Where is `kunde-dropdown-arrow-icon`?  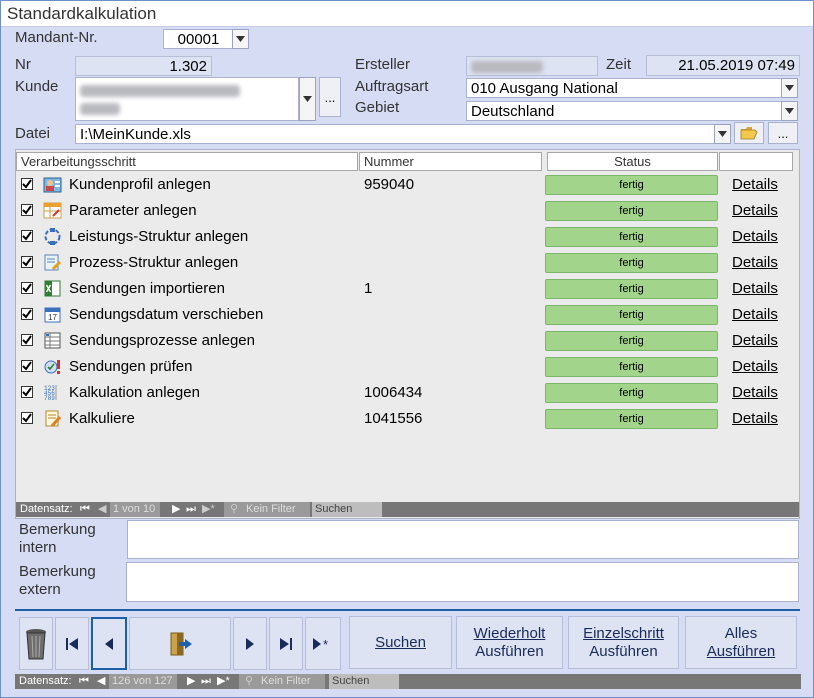 kunde-dropdown-arrow-icon is located at coordinates (307, 99).